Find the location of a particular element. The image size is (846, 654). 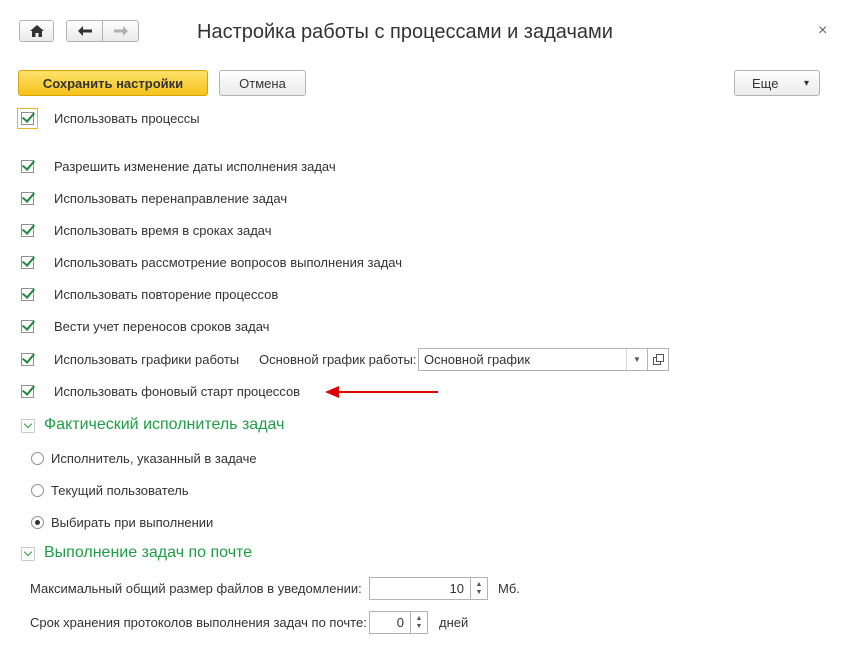

more-label: Еще is located at coordinates (765, 83).